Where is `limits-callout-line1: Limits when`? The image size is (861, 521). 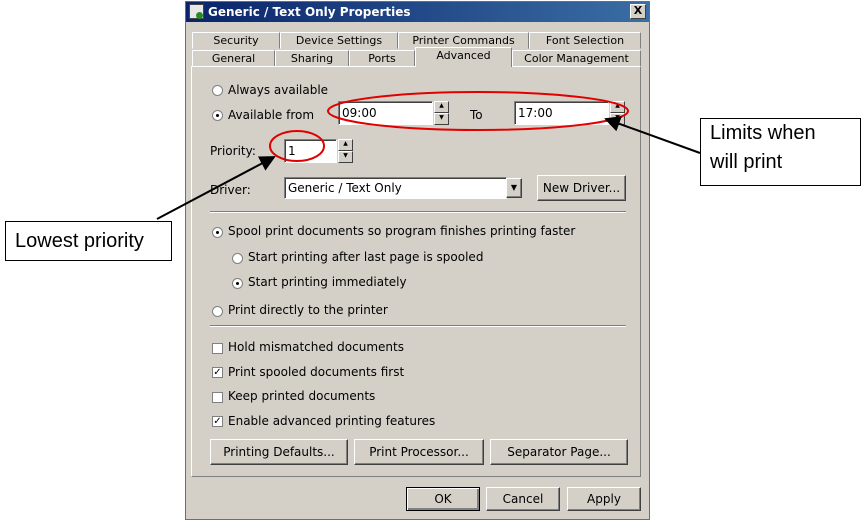
limits-callout-line1: Limits when is located at coordinates (763, 133).